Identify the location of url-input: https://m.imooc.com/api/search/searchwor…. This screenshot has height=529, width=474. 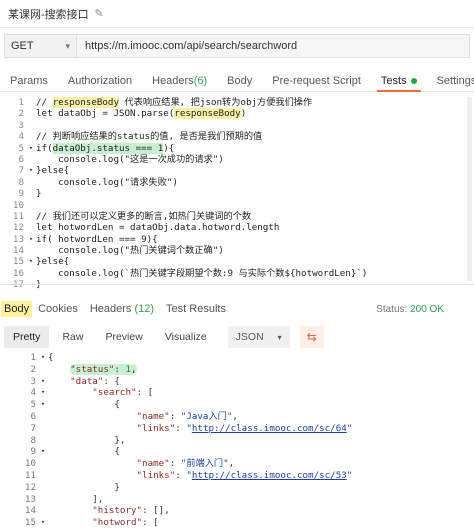
(273, 46).